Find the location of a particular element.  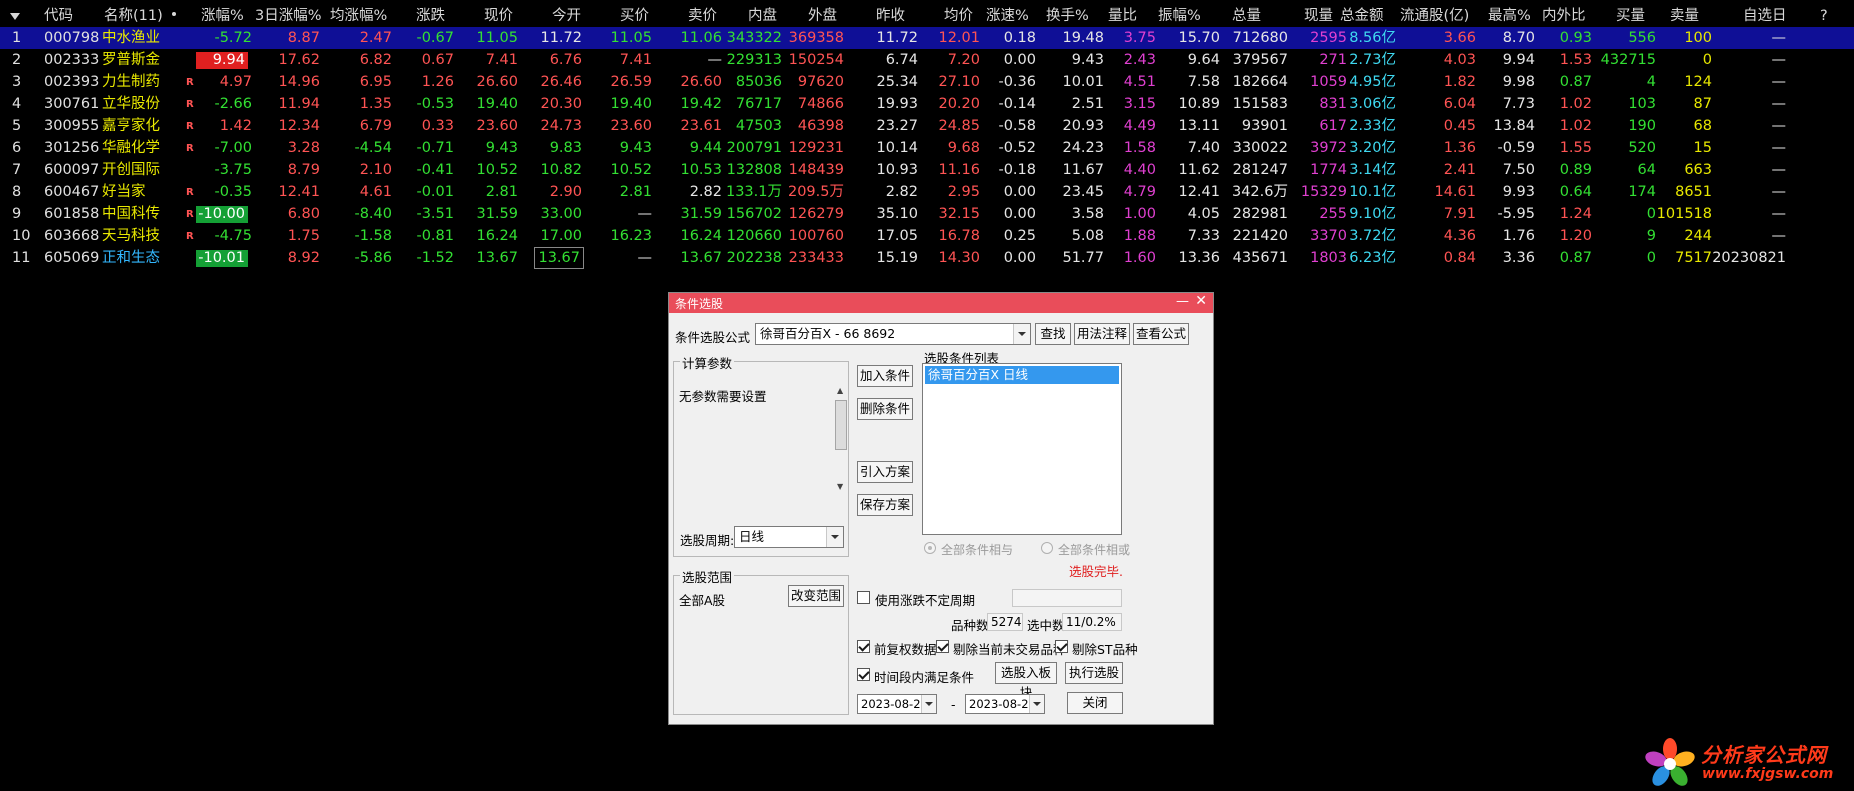

column-header: 买价 is located at coordinates (634, 16).